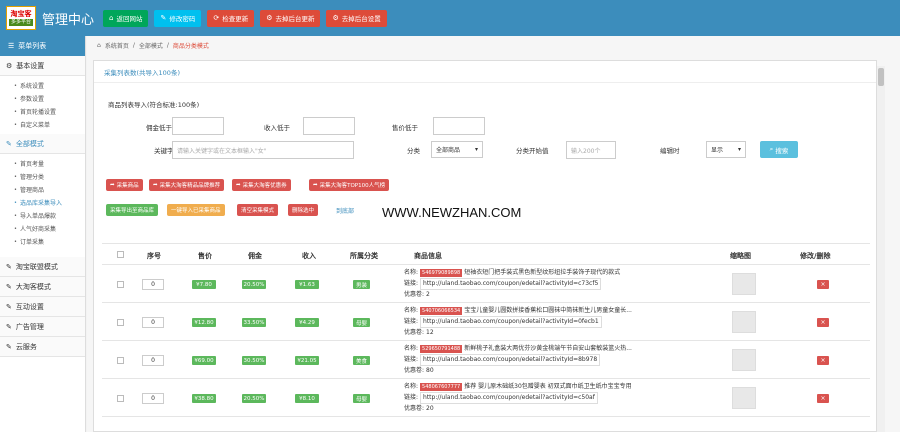 Image resolution: width=900 pixels, height=432 pixels. Describe the element at coordinates (164, 151) in the screenshot. I see `keyword-label: 关键字` at that location.